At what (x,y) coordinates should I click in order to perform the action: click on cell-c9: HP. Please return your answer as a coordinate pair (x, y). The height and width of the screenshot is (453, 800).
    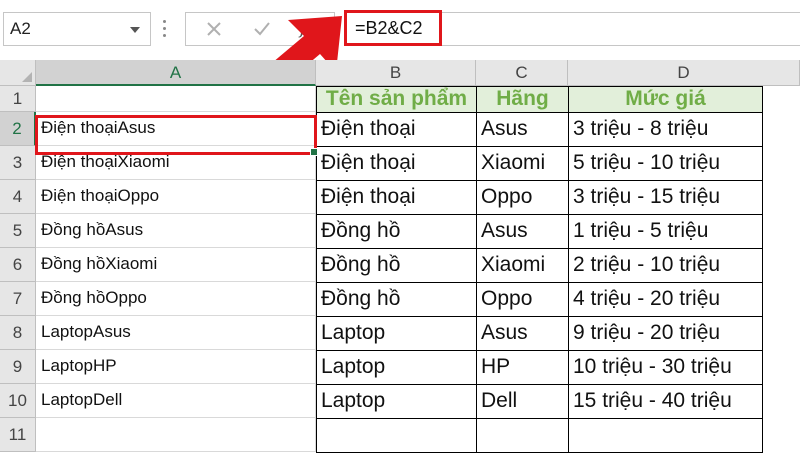
    Looking at the image, I should click on (522, 367).